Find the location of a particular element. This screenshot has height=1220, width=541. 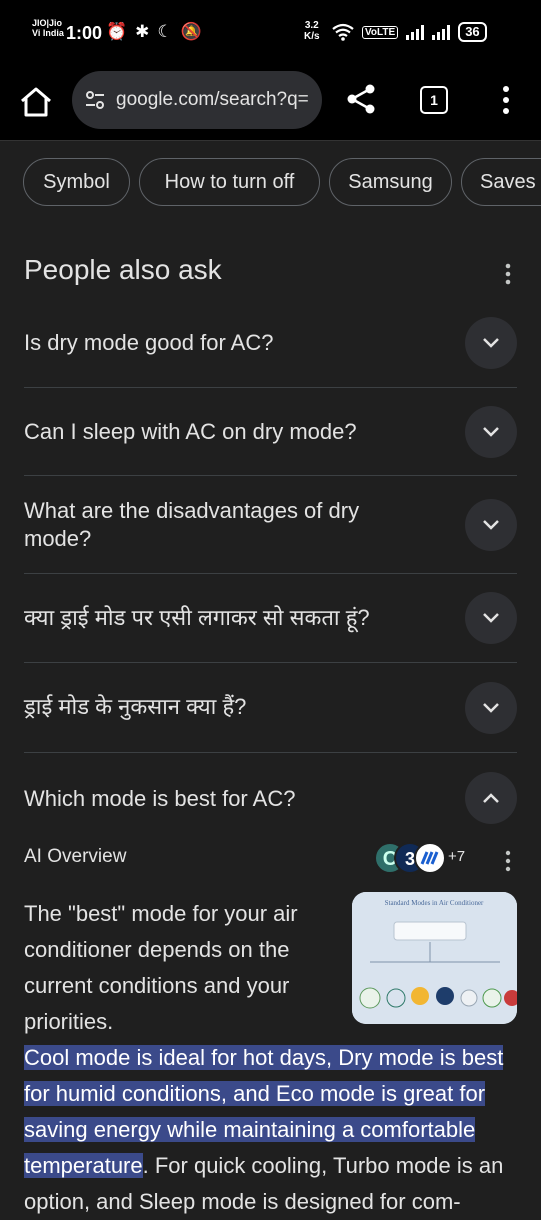

network-speed-value: 3.2 is located at coordinates (311, 25).